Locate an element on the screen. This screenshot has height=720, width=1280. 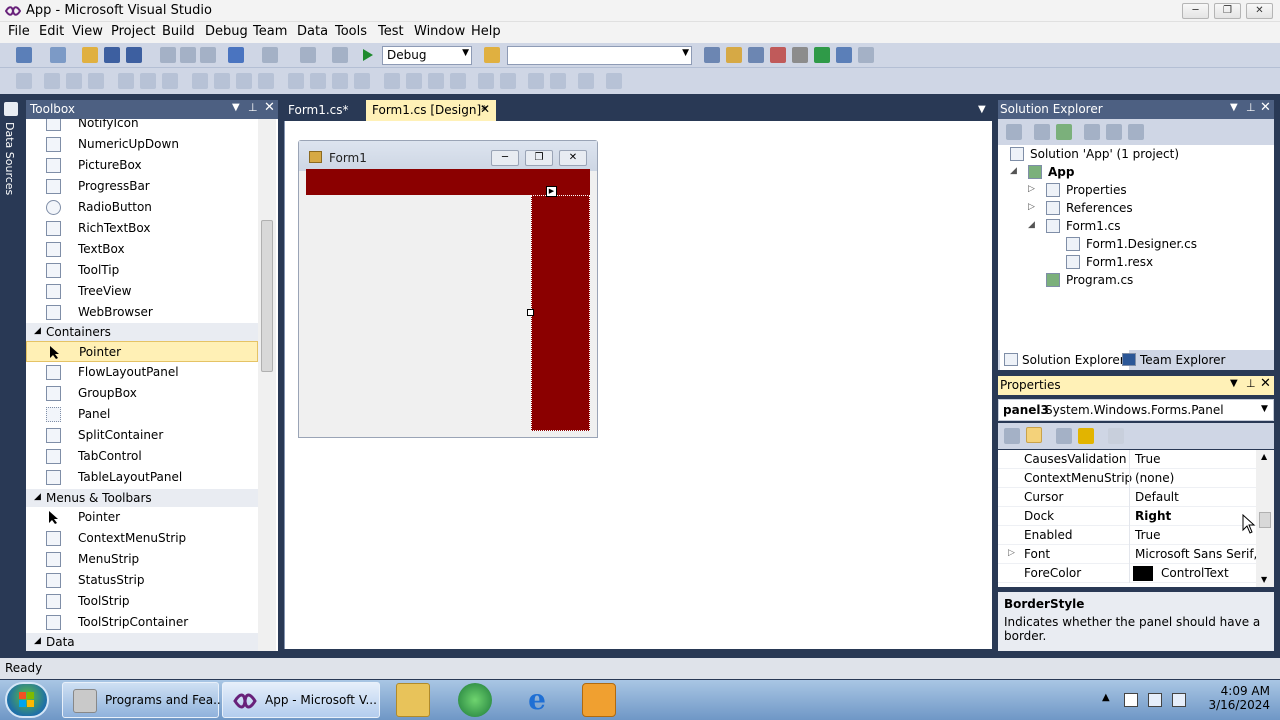
menu-team: Team is located at coordinates (270, 31).